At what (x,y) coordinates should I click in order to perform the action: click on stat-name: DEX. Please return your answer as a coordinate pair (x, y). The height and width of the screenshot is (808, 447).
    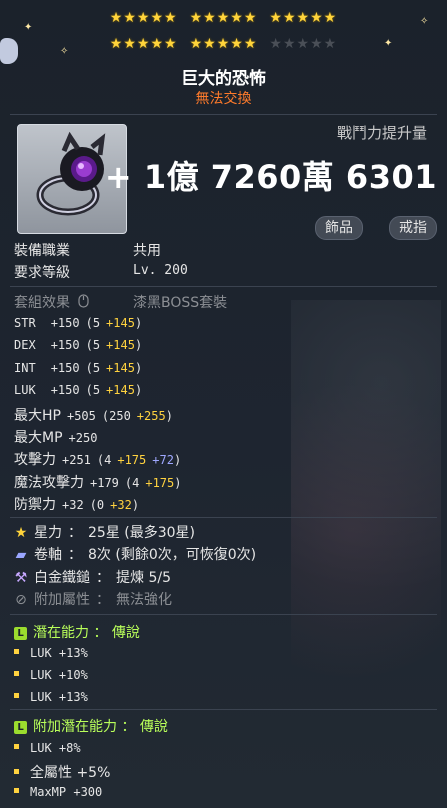
    Looking at the image, I should click on (25, 345).